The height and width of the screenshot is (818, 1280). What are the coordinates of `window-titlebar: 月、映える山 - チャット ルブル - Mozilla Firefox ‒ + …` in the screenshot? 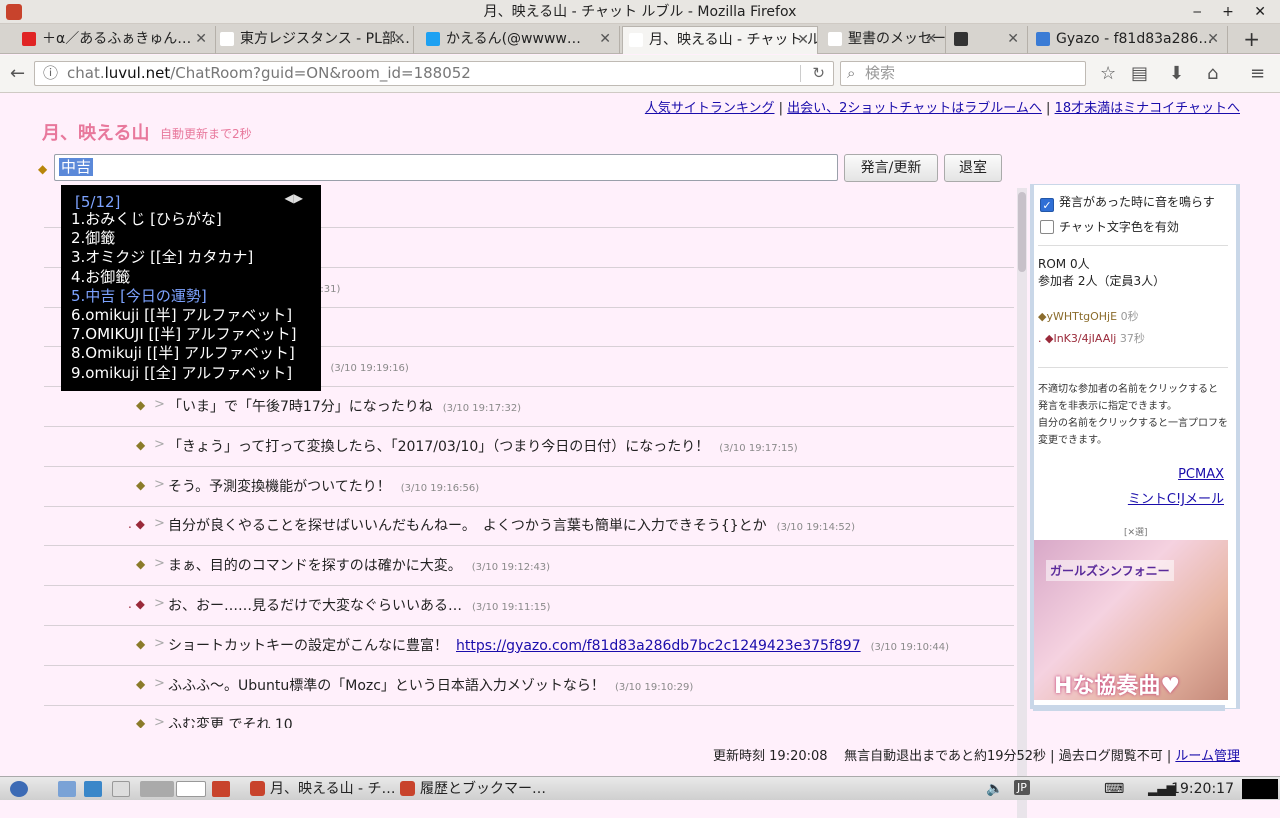 It's located at (640, 12).